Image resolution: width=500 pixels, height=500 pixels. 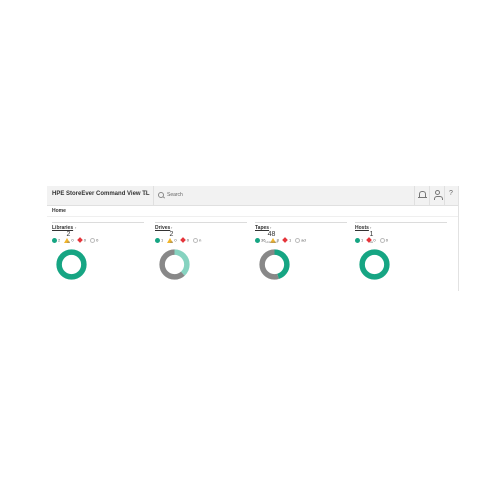 What do you see at coordinates (144, 193) in the screenshot?
I see `chevron-down-icon: ⌄` at bounding box center [144, 193].